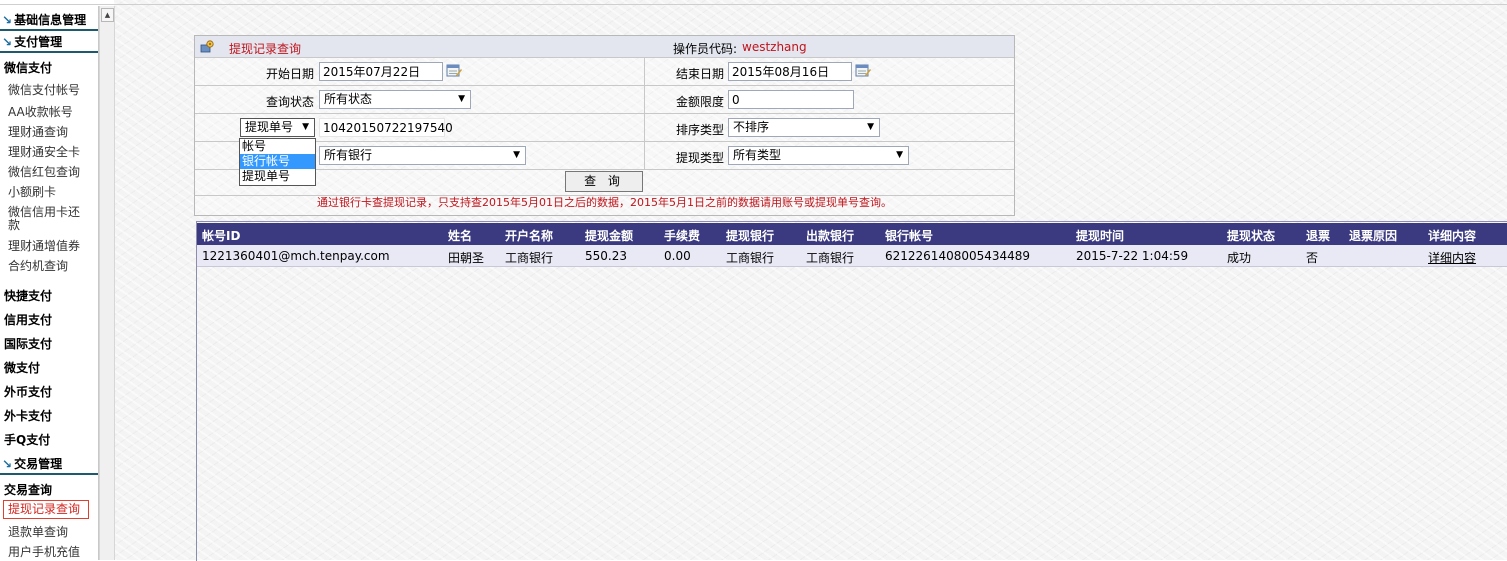  Describe the element at coordinates (296, 256) in the screenshot. I see `cell-account-id: 1221360401@mch.tenpay.com` at that location.